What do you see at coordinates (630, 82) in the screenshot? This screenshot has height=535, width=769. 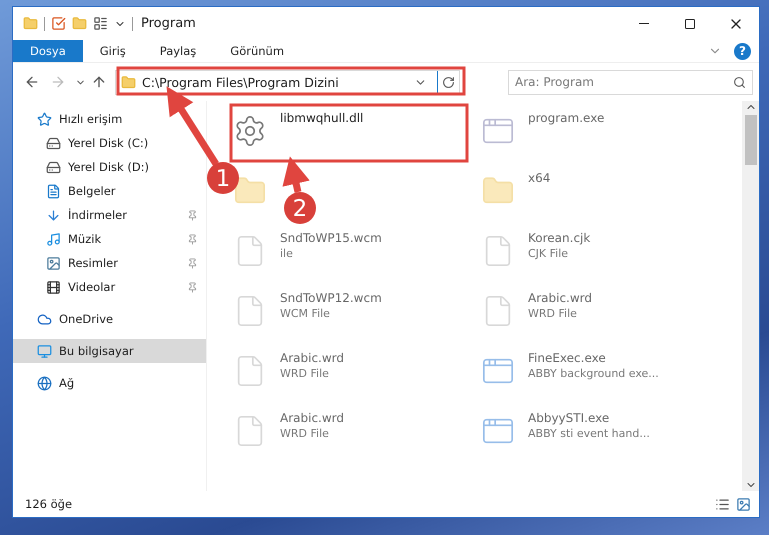 I see `search-field: Ara: Program` at bounding box center [630, 82].